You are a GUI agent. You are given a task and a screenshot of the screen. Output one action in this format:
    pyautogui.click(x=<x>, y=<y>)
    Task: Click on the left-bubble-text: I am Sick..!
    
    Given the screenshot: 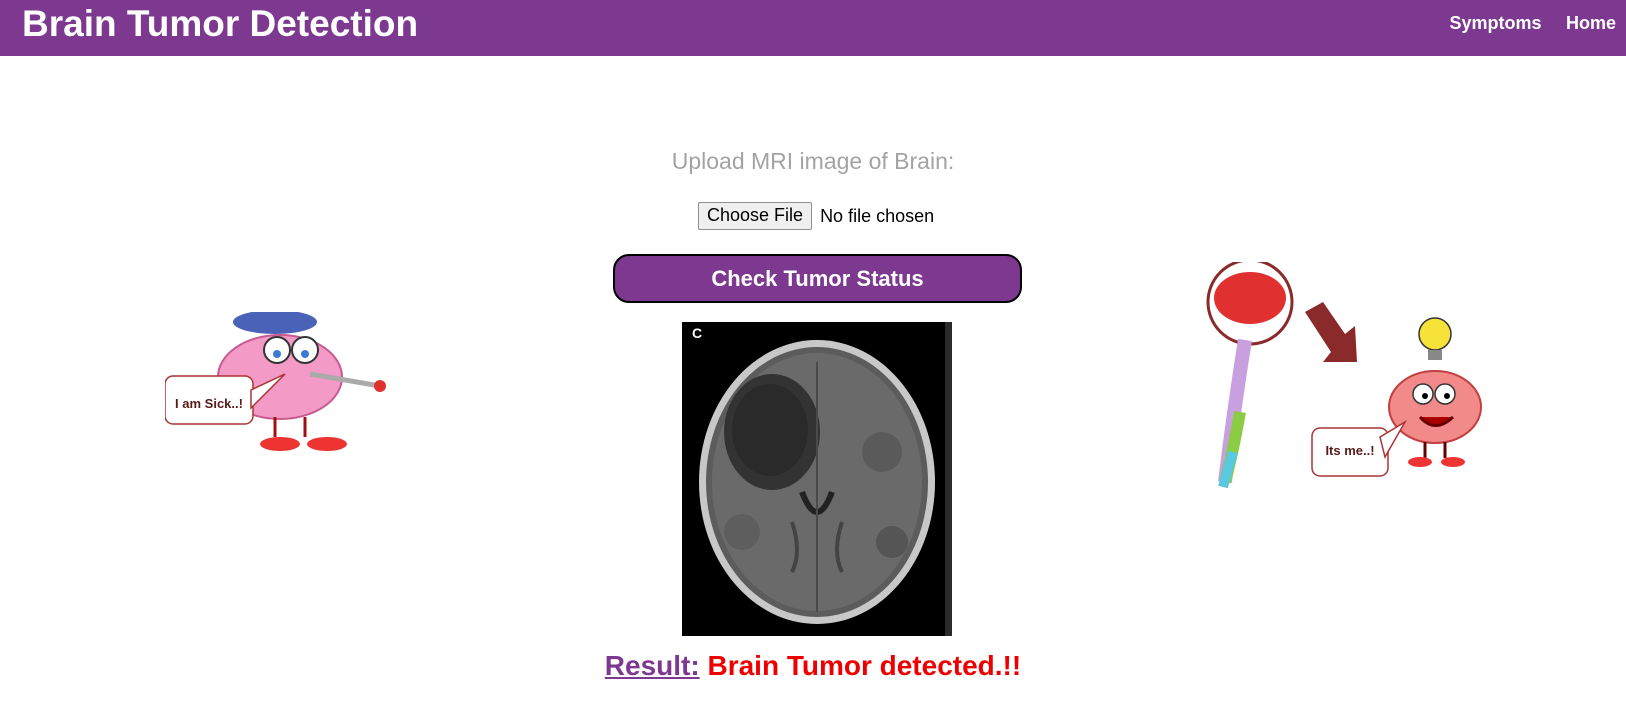 What is the action you would take?
    pyautogui.click(x=209, y=403)
    